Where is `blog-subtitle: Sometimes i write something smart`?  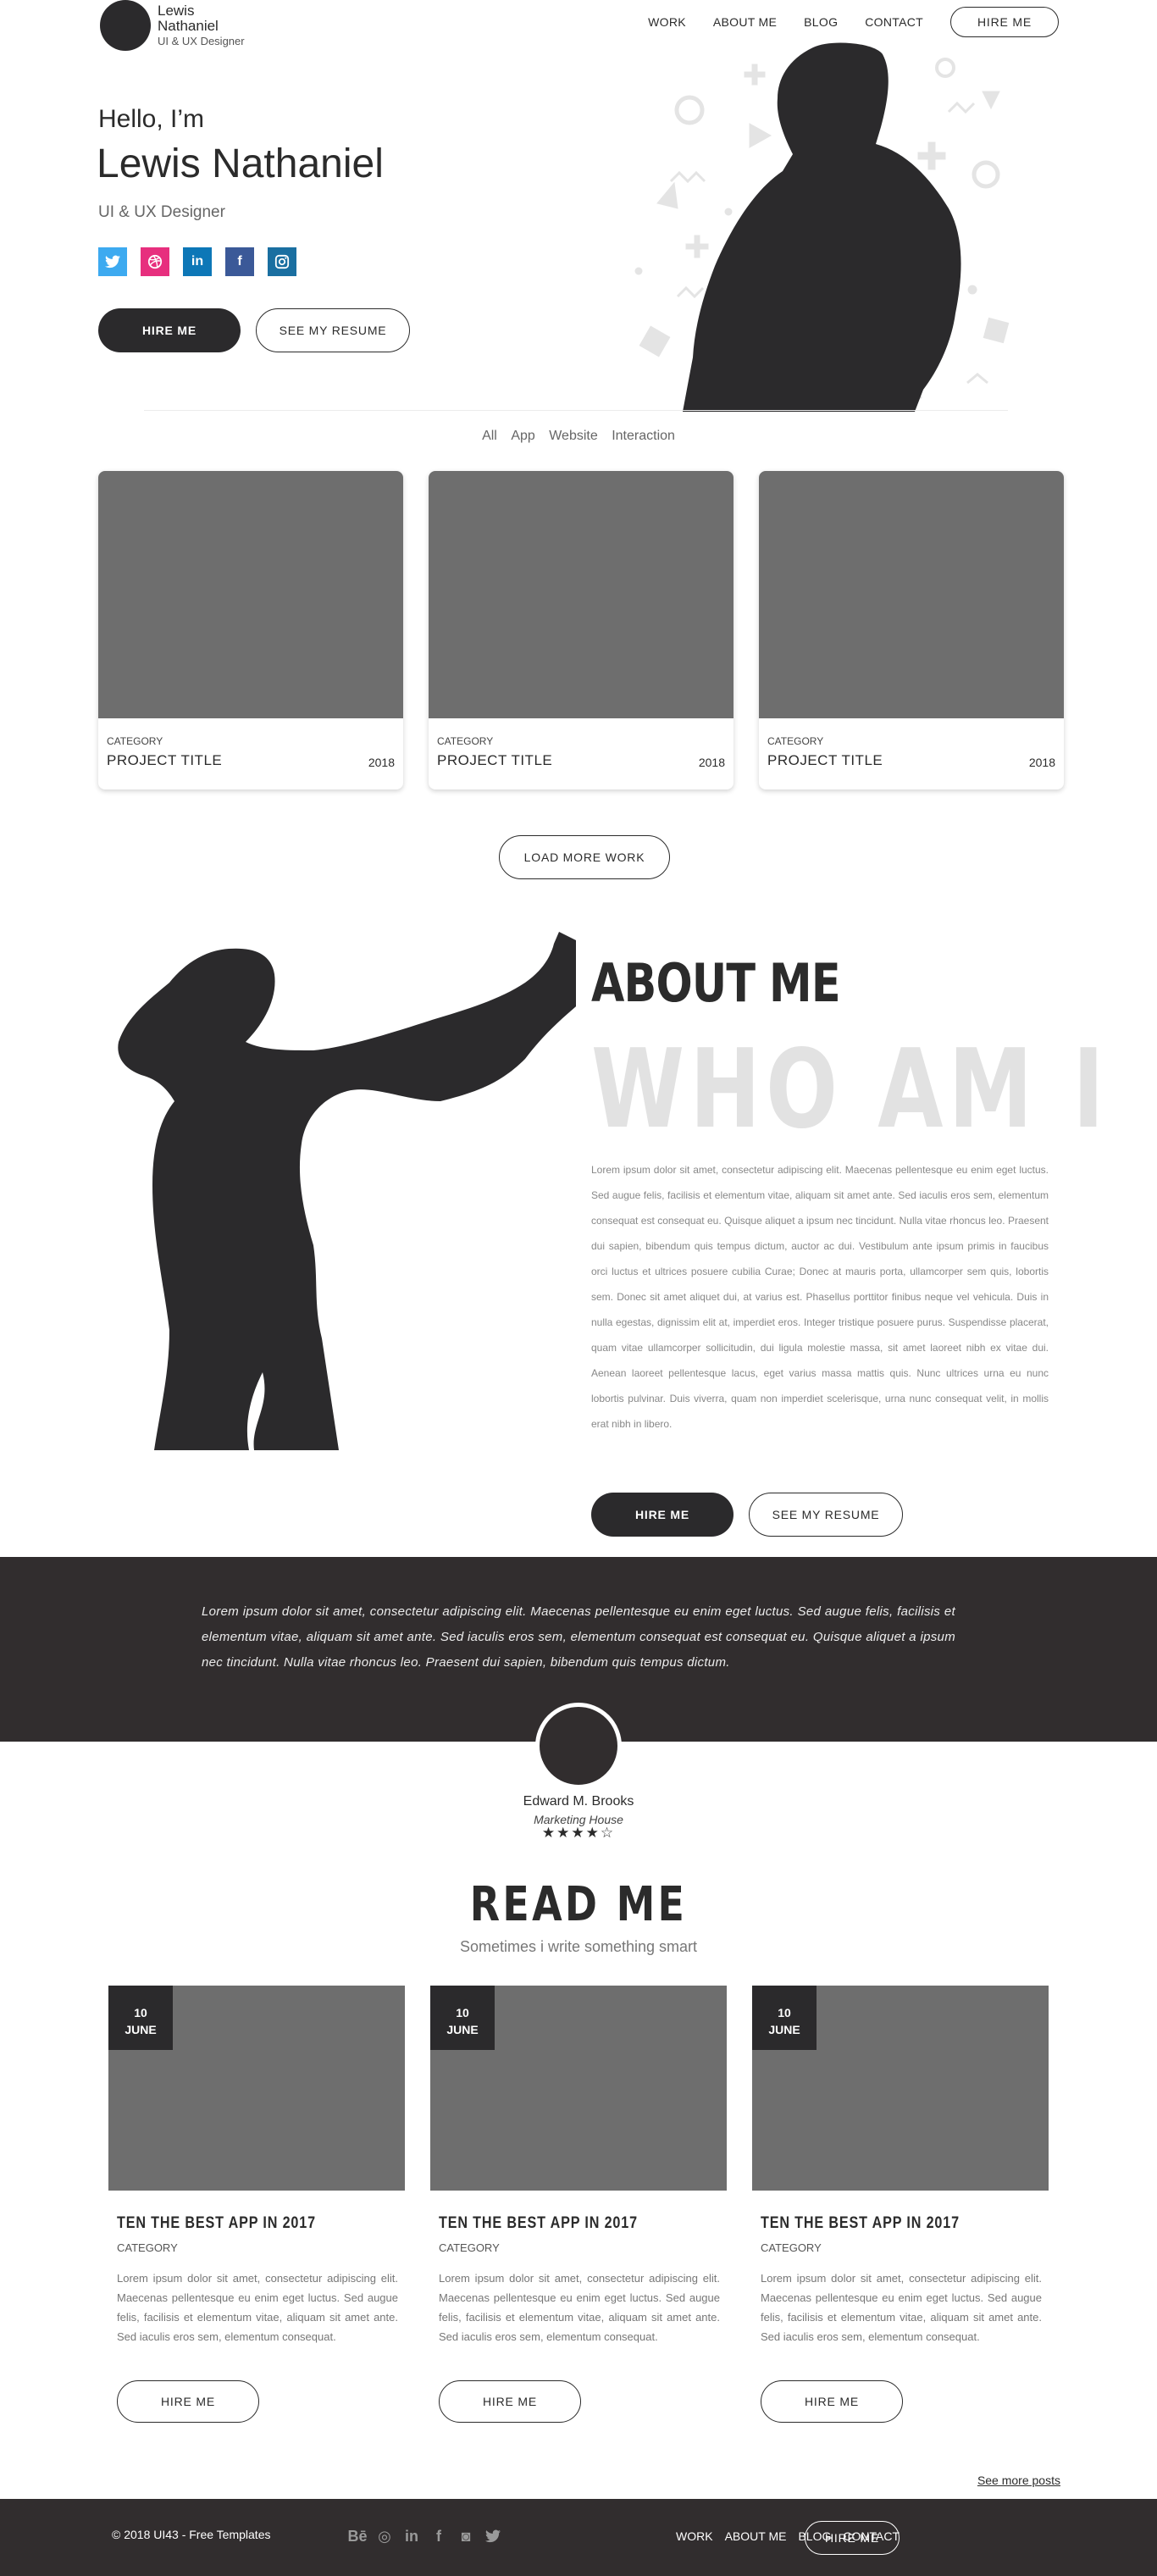
blog-subtitle: Sometimes i write something smart is located at coordinates (578, 1946).